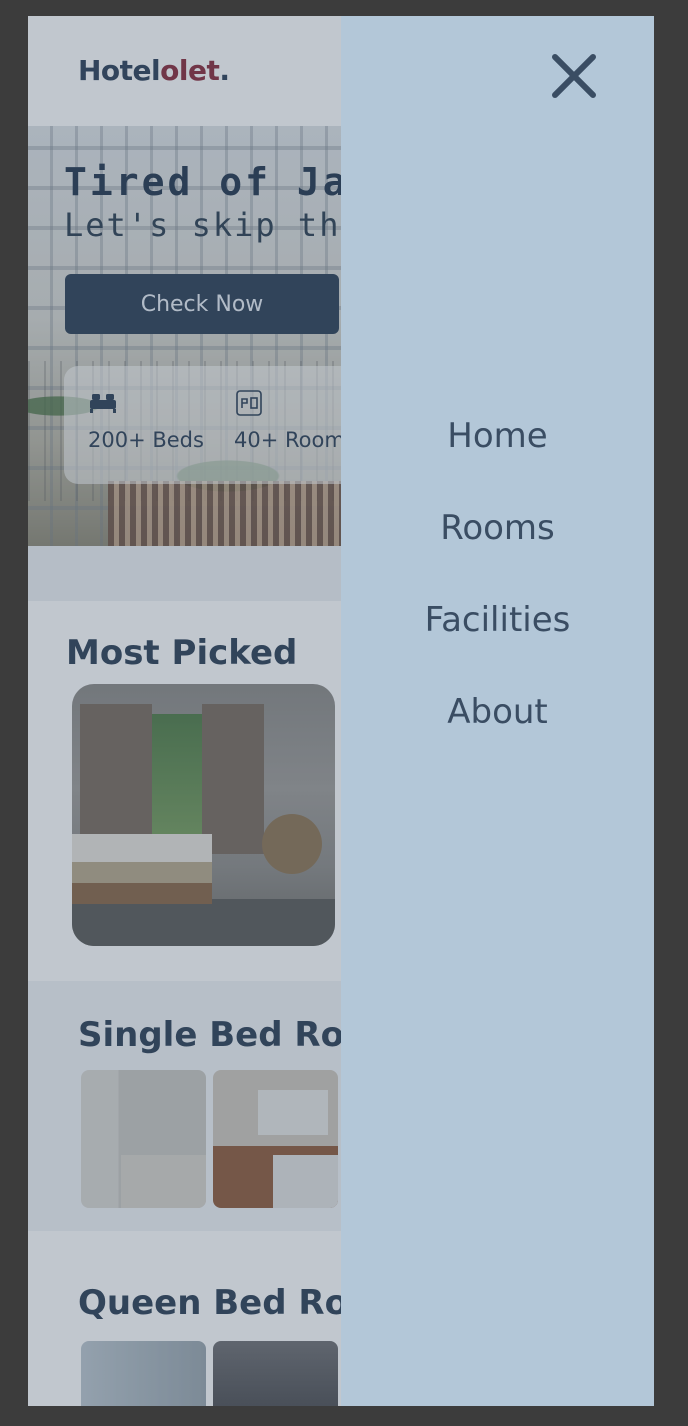  What do you see at coordinates (497, 546) in the screenshot?
I see `nav-item-rooms: Rooms` at bounding box center [497, 546].